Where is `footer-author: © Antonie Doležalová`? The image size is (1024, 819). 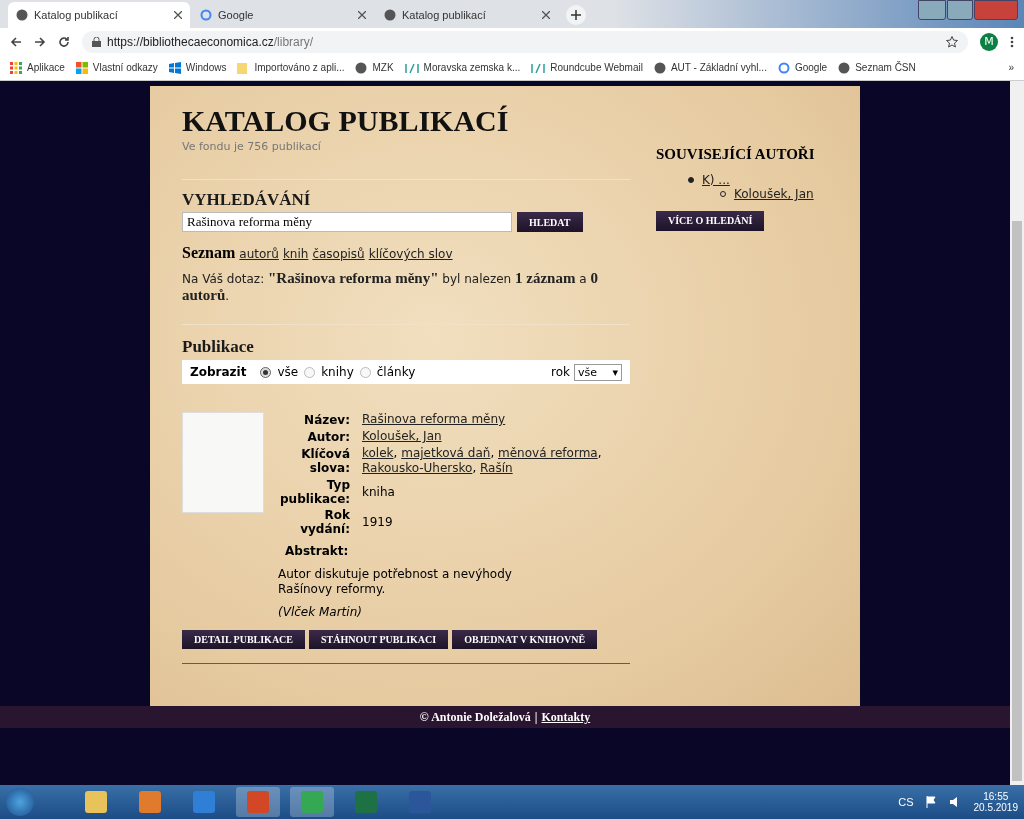
footer-author: © Antonie Doležalová is located at coordinates (475, 717).